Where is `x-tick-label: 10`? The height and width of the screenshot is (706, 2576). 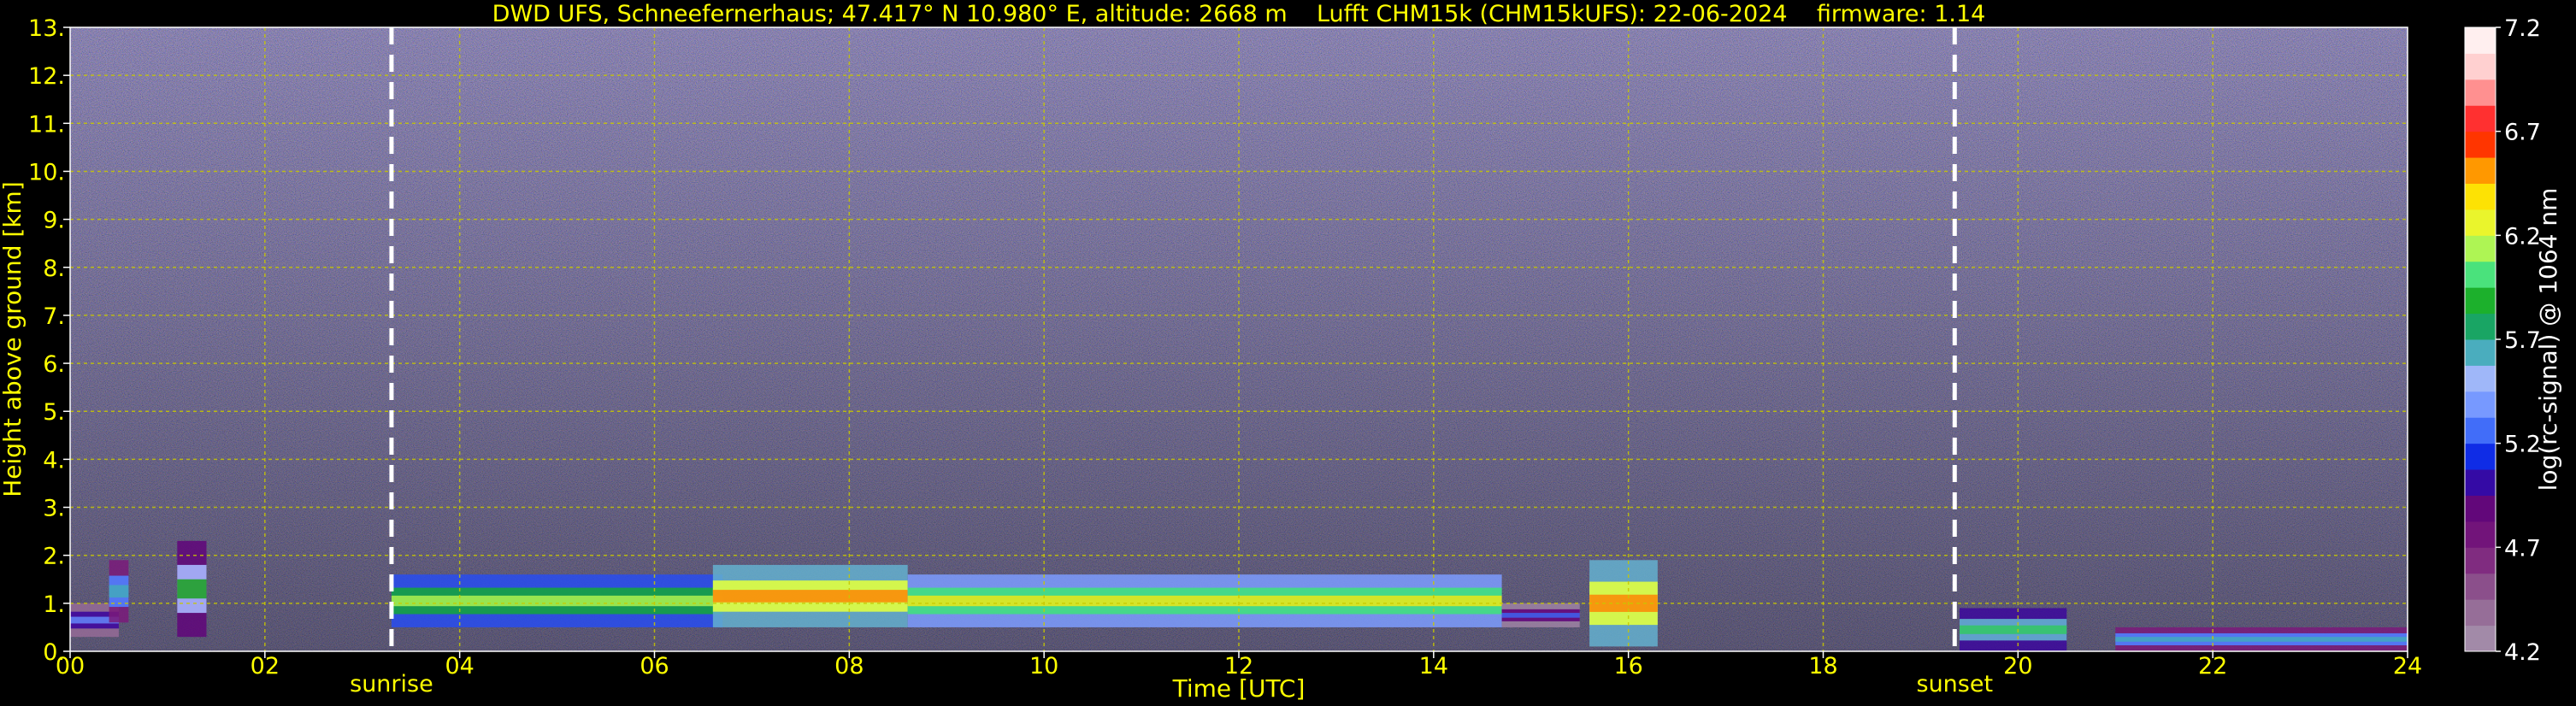 x-tick-label: 10 is located at coordinates (1043, 666).